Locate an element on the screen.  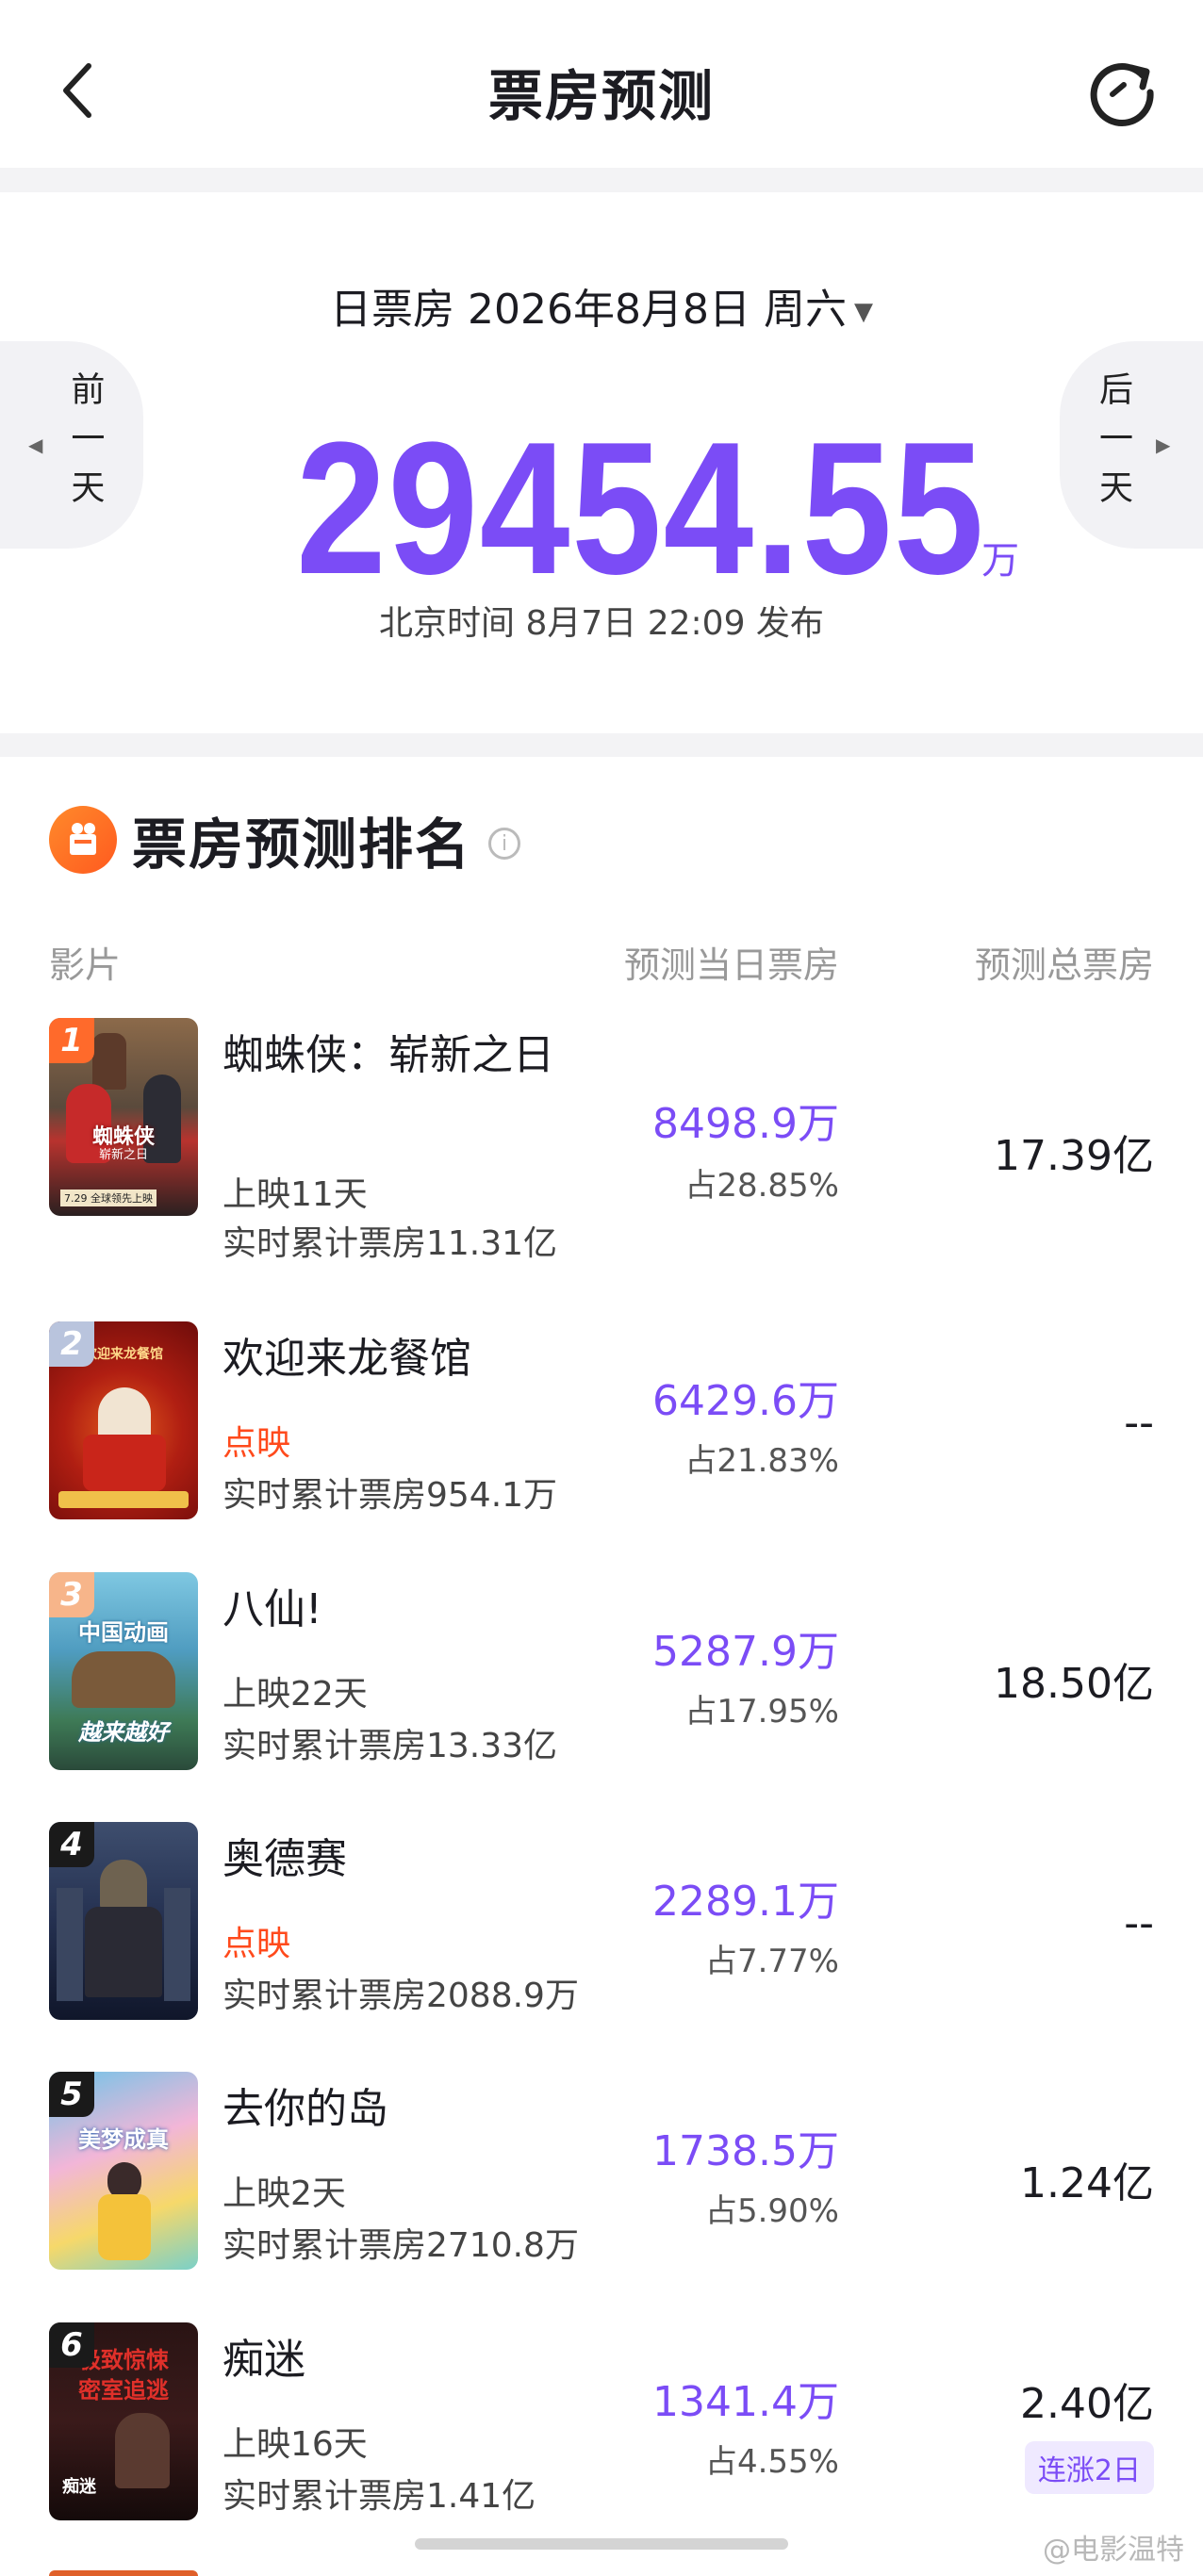
poster-subtitle: 密室追逃 is located at coordinates (123, 2390).